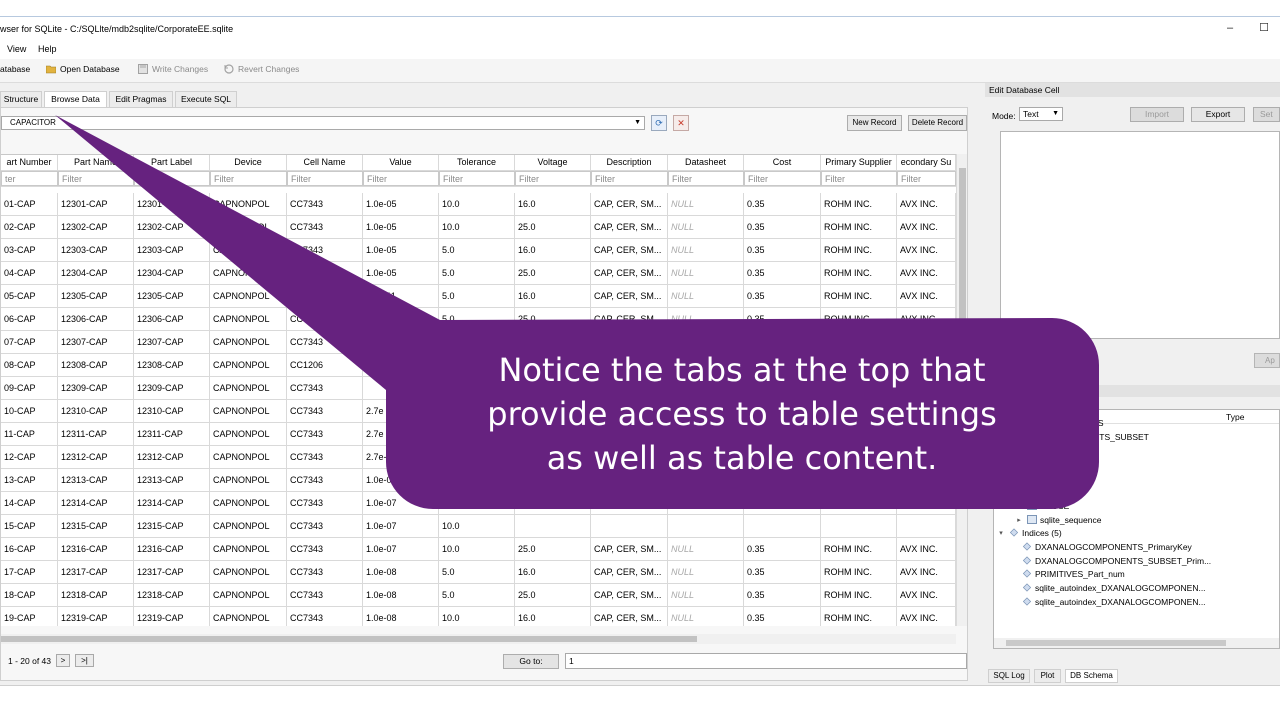  Describe the element at coordinates (96, 250) in the screenshot. I see `table-cell: 12303-CAP` at that location.